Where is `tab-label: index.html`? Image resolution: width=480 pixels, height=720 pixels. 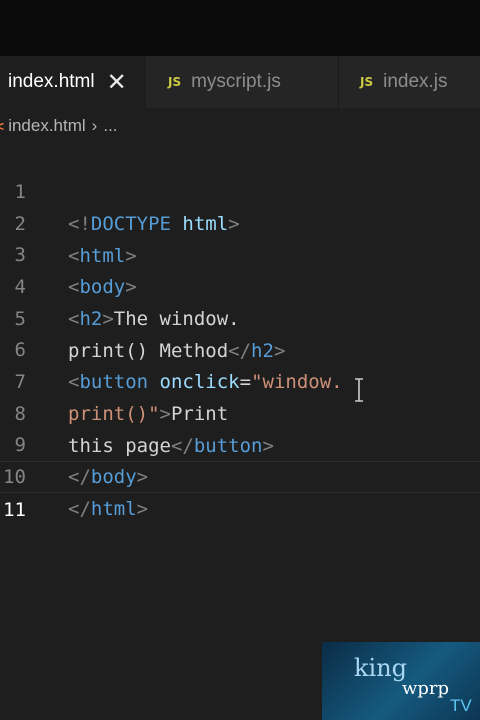 tab-label: index.html is located at coordinates (51, 81).